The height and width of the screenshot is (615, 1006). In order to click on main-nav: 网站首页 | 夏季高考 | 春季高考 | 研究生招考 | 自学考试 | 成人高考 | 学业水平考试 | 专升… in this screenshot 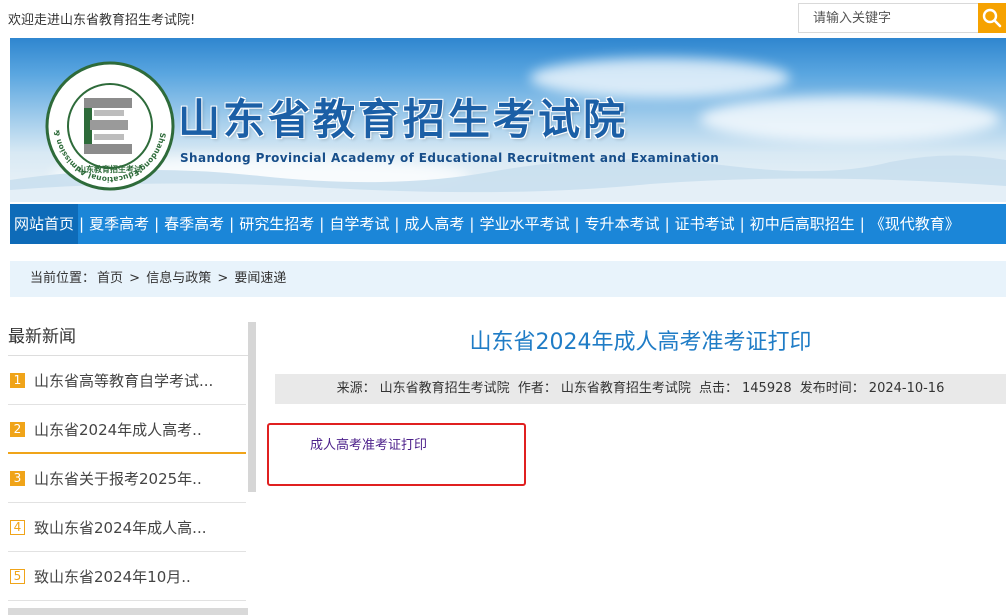, I will do `click(508, 224)`.